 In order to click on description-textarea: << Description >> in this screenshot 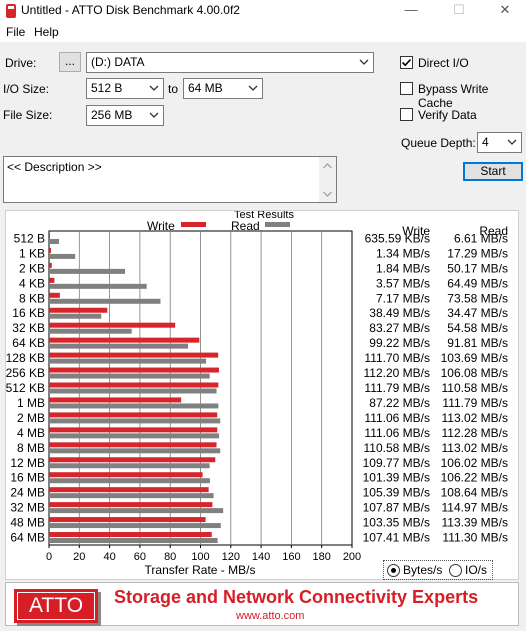, I will do `click(170, 179)`.